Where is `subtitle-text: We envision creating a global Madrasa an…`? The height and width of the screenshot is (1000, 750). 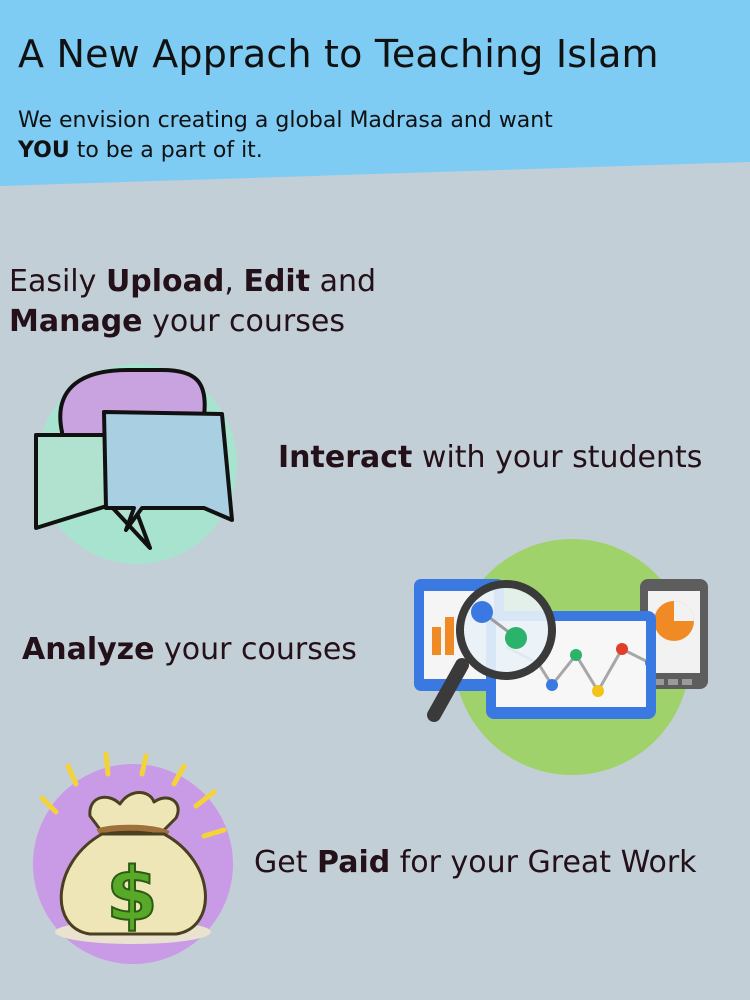
subtitle-text: We envision creating a global Madrasa an… is located at coordinates (285, 120).